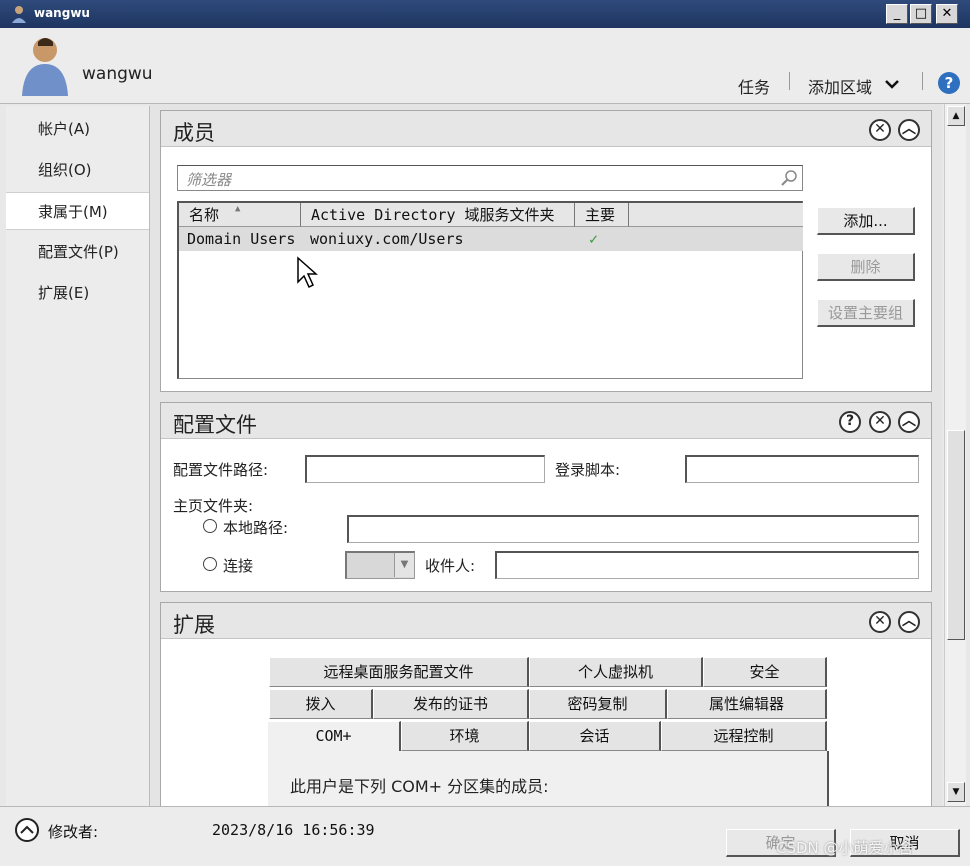 The height and width of the screenshot is (866, 970). I want to click on tab-panel: 此用户是下列 COM+ 分区集的成员:, so click(548, 778).